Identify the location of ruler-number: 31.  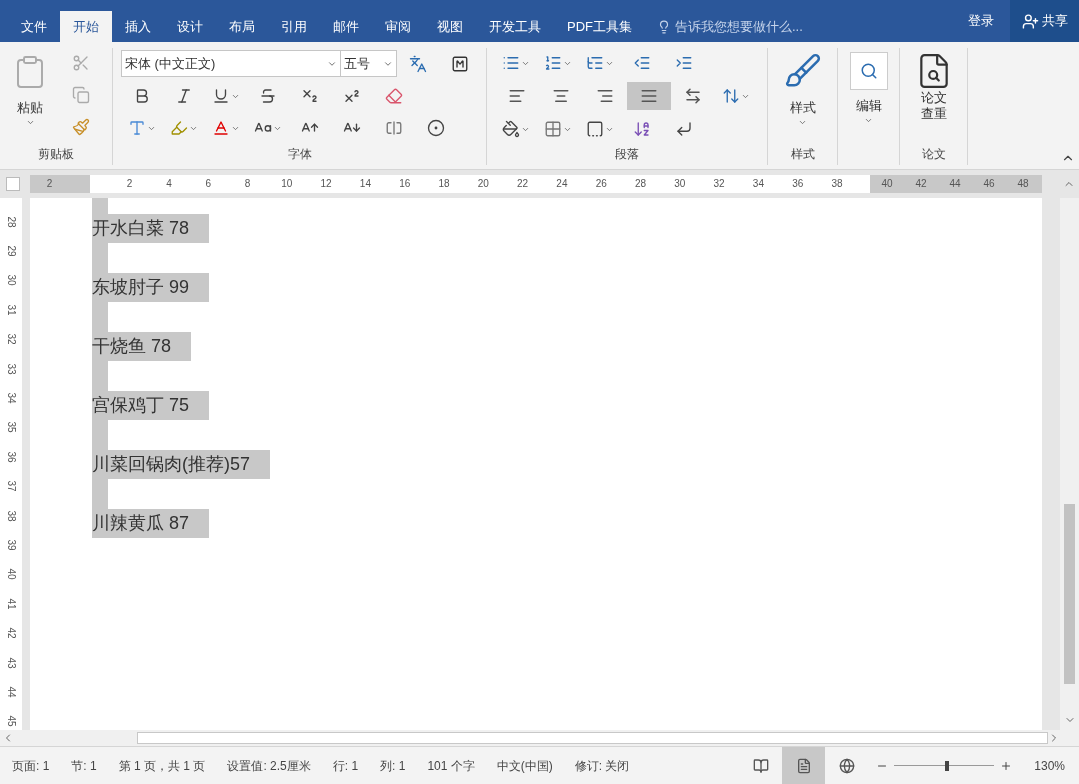
(11, 310).